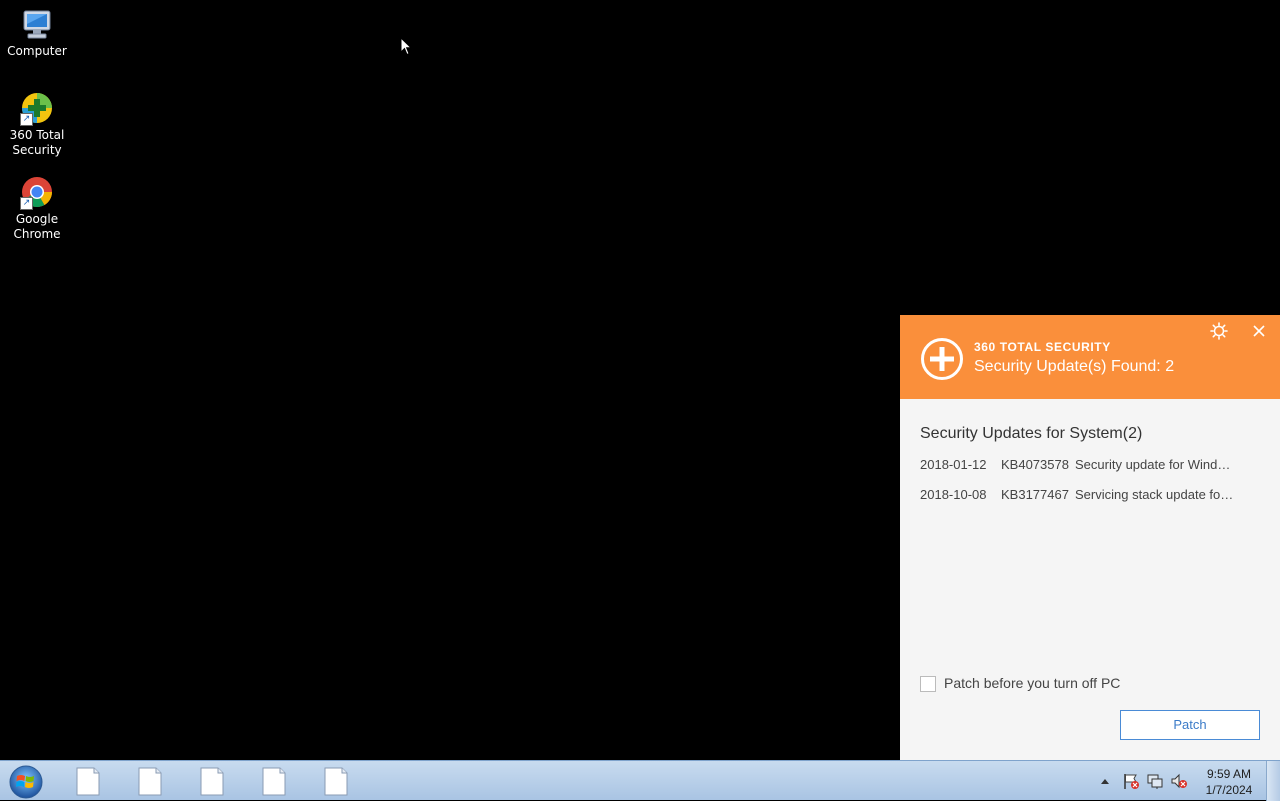  What do you see at coordinates (640, 780) in the screenshot?
I see `taskbar: 9:59 AM 1/7/2024` at bounding box center [640, 780].